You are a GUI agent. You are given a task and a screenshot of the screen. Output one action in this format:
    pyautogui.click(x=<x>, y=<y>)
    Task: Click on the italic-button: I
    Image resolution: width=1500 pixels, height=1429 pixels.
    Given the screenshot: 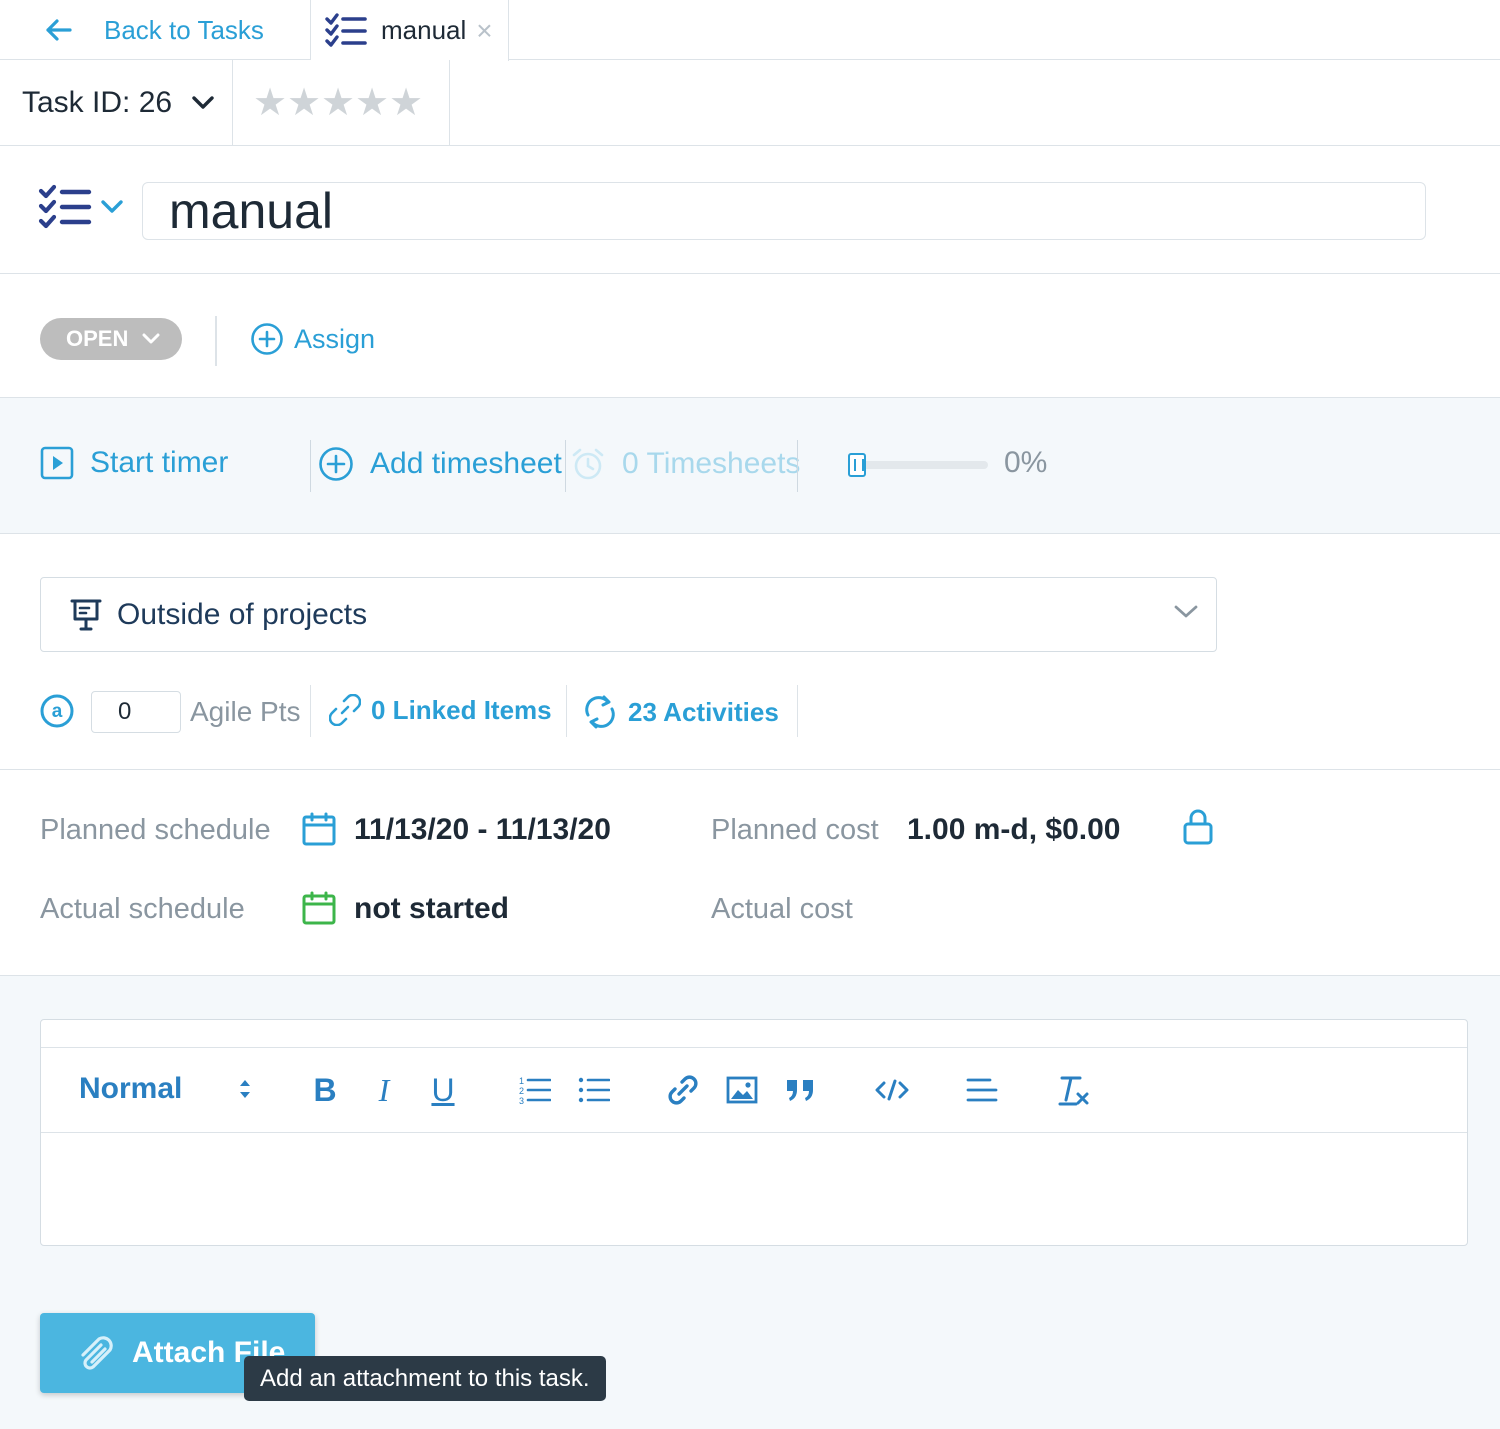 What is the action you would take?
    pyautogui.click(x=384, y=1090)
    